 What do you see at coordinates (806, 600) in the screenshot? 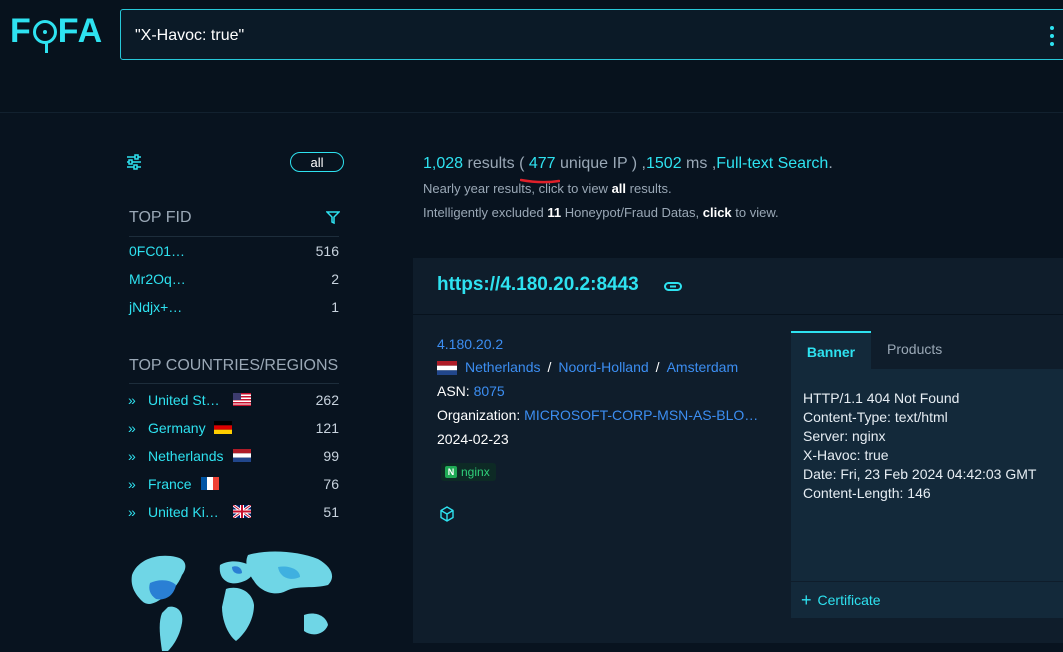
I see `plus-icon: +` at bounding box center [806, 600].